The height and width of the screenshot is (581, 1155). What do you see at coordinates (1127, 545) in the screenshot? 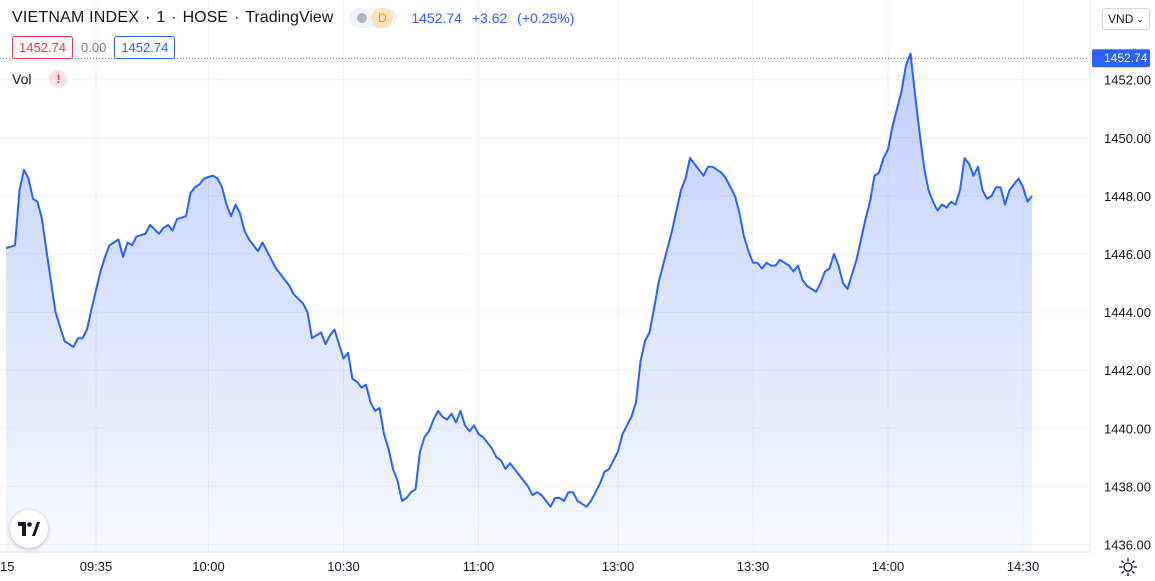
I see `price-tick-label: 1436.00` at bounding box center [1127, 545].